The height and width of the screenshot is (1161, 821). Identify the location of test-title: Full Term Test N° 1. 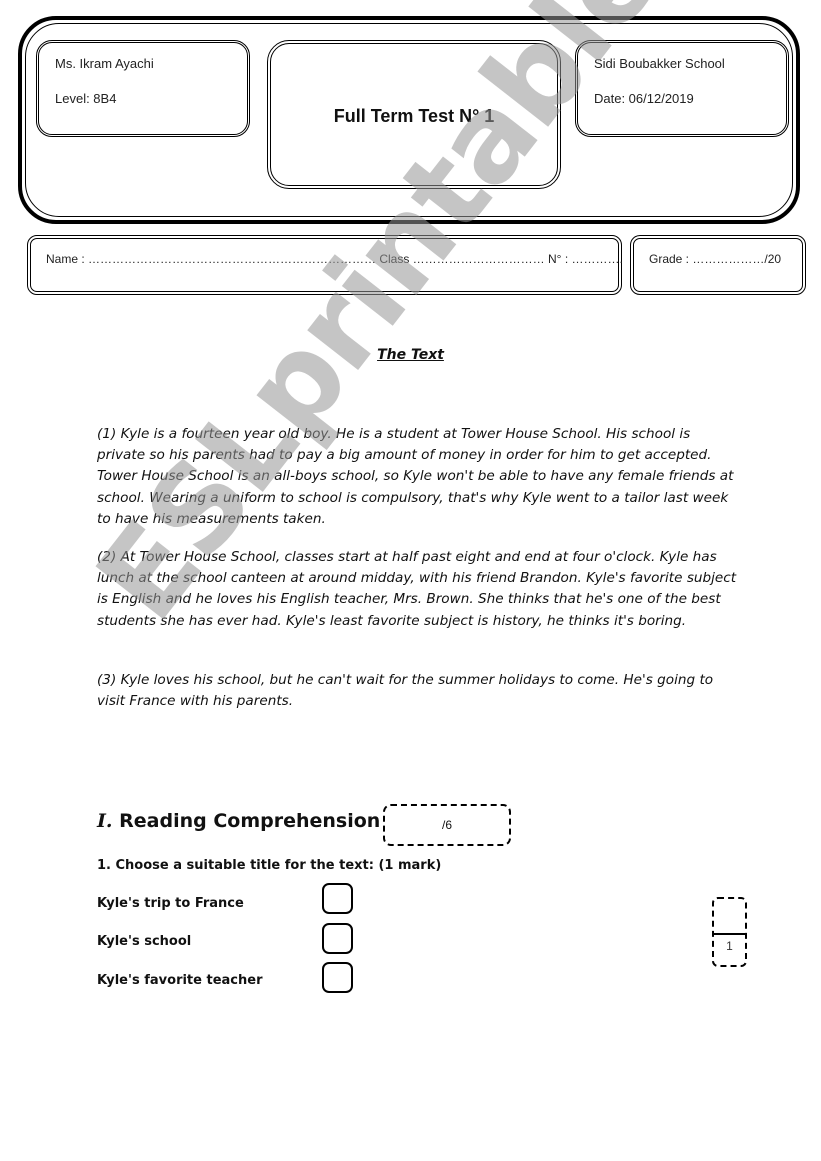
(414, 116).